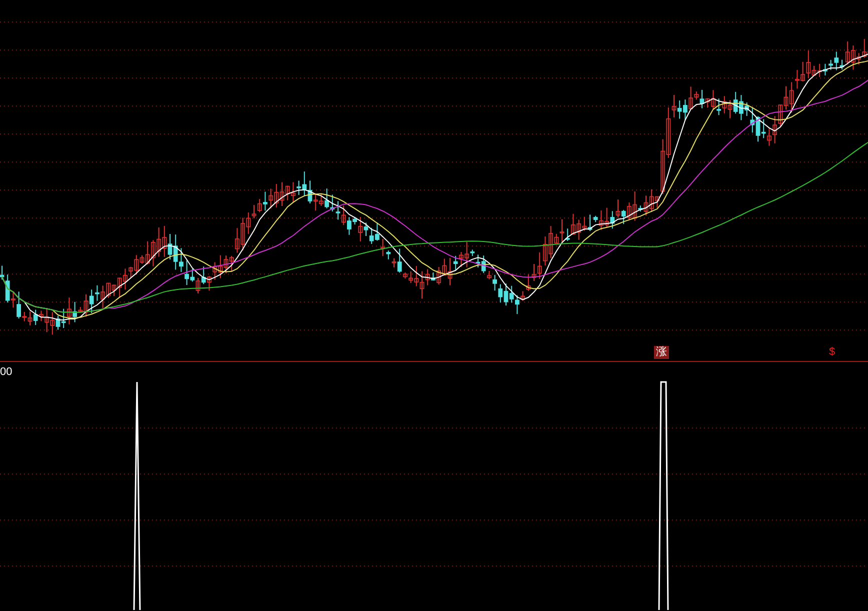 The height and width of the screenshot is (611, 868). What do you see at coordinates (6, 372) in the screenshot?
I see `axis-label: 00` at bounding box center [6, 372].